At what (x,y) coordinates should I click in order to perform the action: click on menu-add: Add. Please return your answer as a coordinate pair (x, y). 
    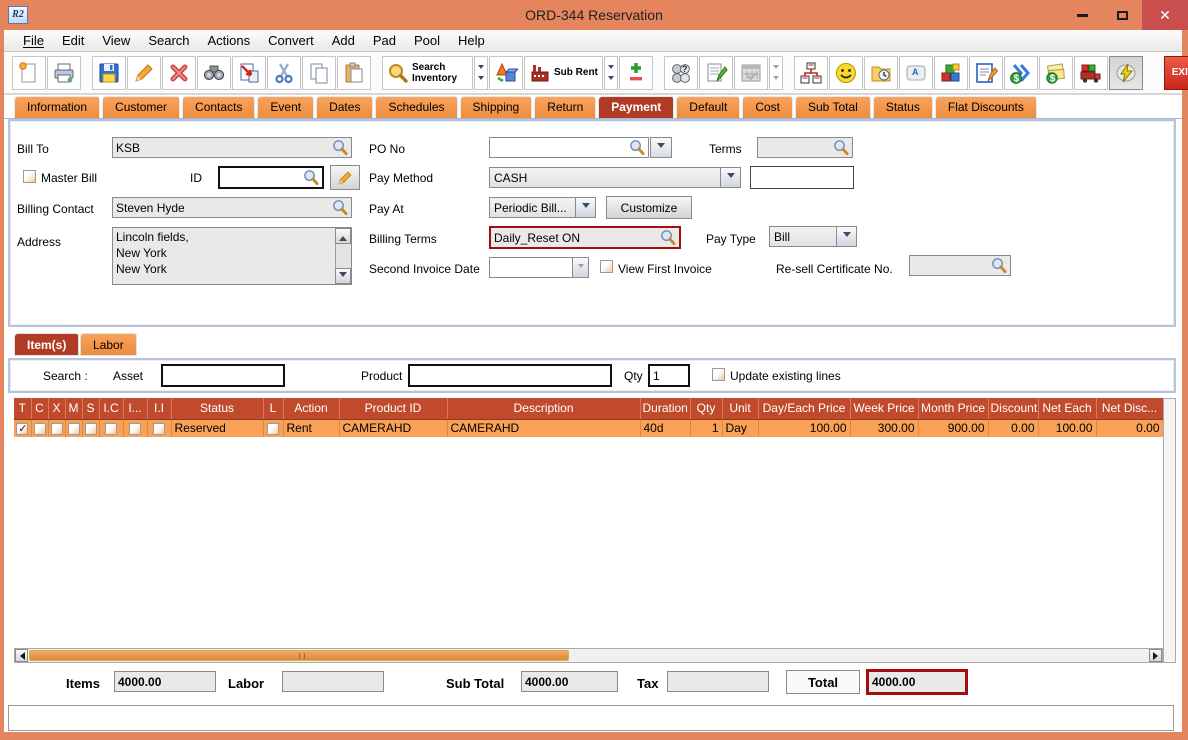
    Looking at the image, I should click on (343, 40).